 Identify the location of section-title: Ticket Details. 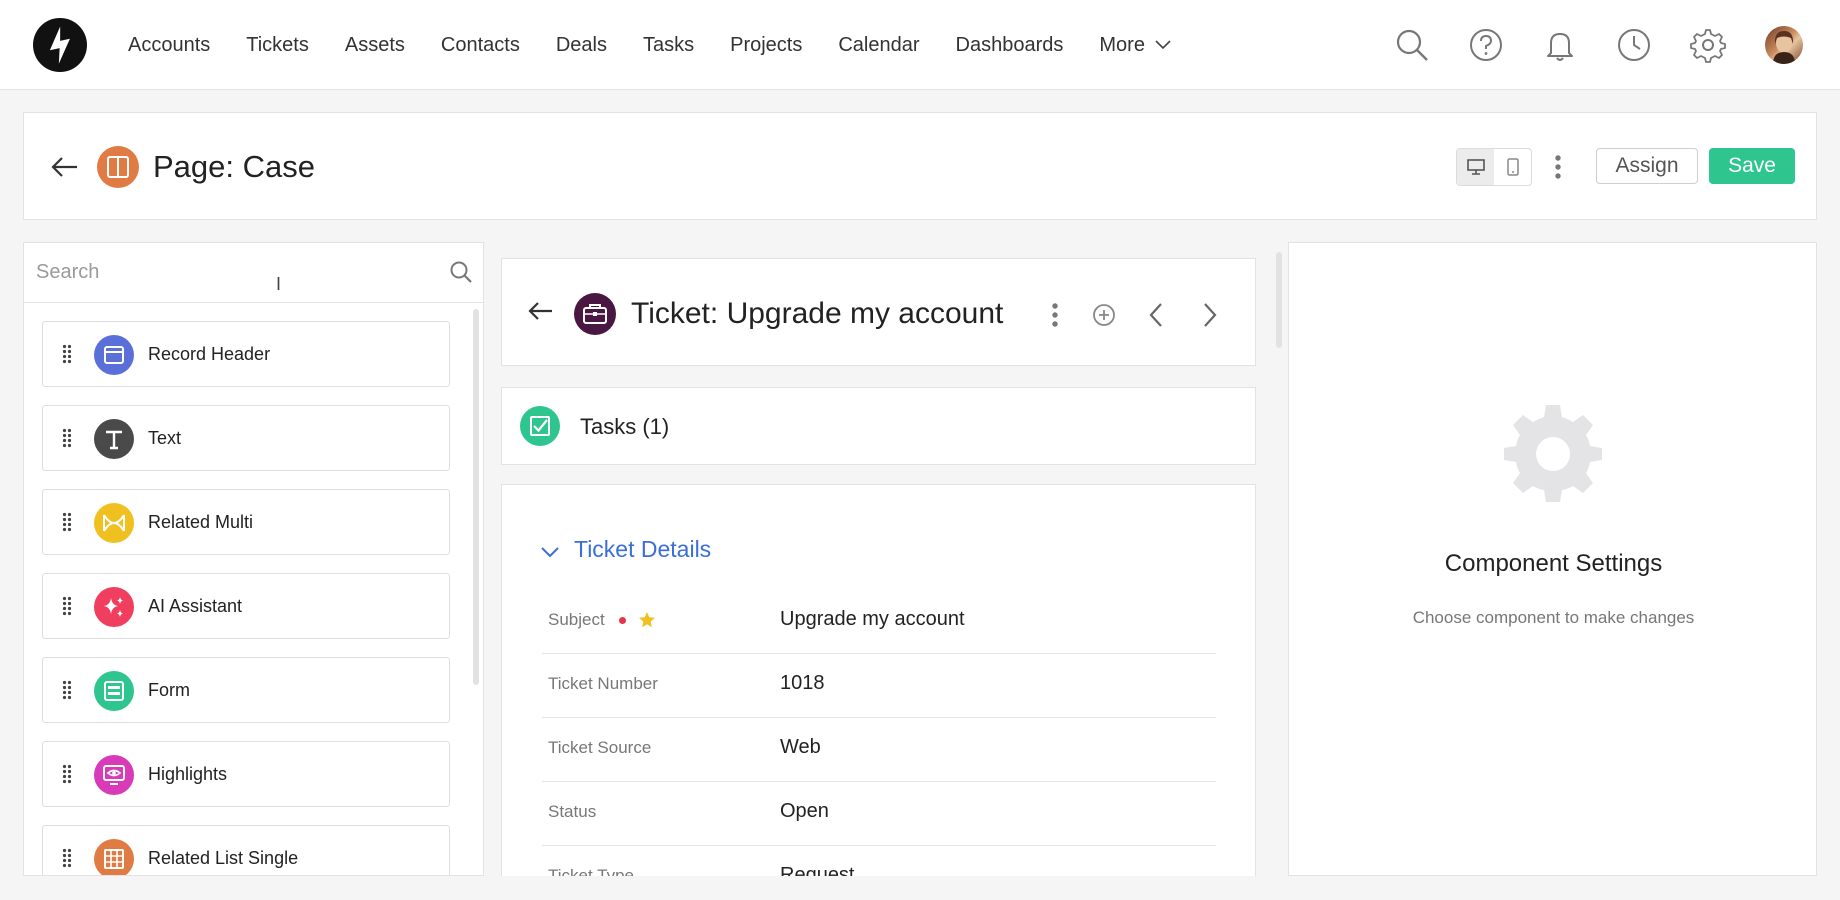
(642, 549).